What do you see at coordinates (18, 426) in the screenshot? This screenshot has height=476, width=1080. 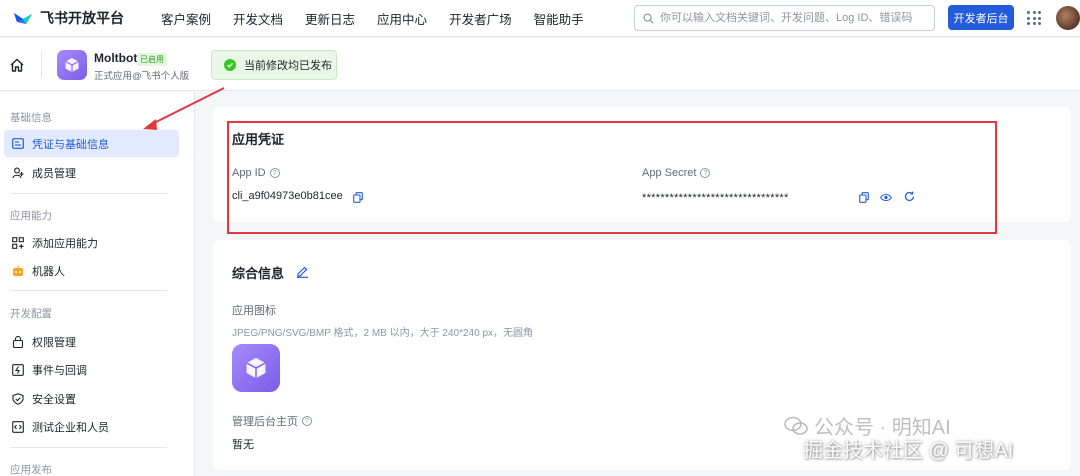 I see `code-icon` at bounding box center [18, 426].